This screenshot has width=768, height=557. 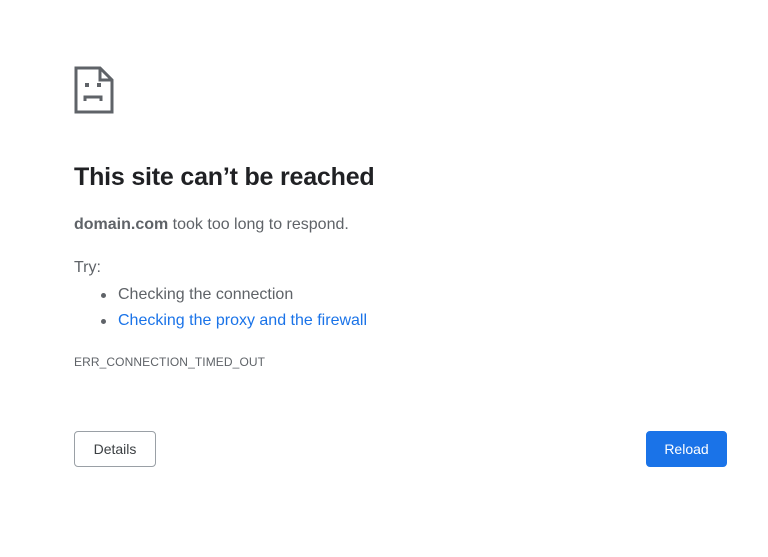 What do you see at coordinates (686, 449) in the screenshot?
I see `reload-button: Reload` at bounding box center [686, 449].